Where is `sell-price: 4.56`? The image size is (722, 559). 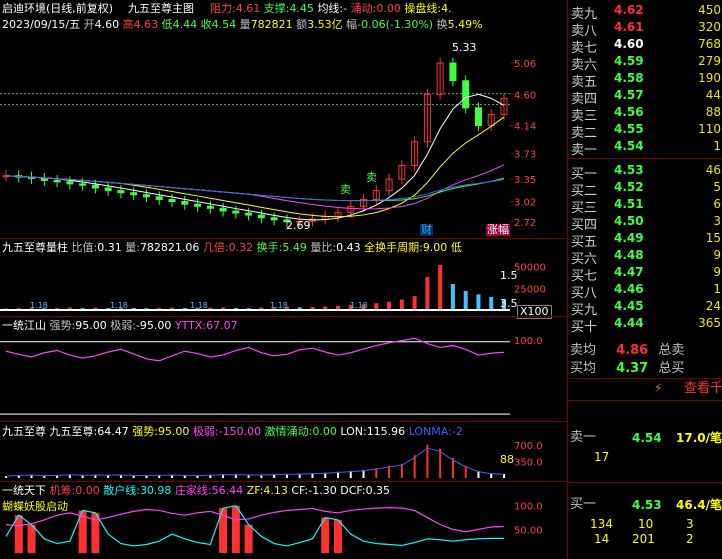
sell-price: 4.56 is located at coordinates (629, 112).